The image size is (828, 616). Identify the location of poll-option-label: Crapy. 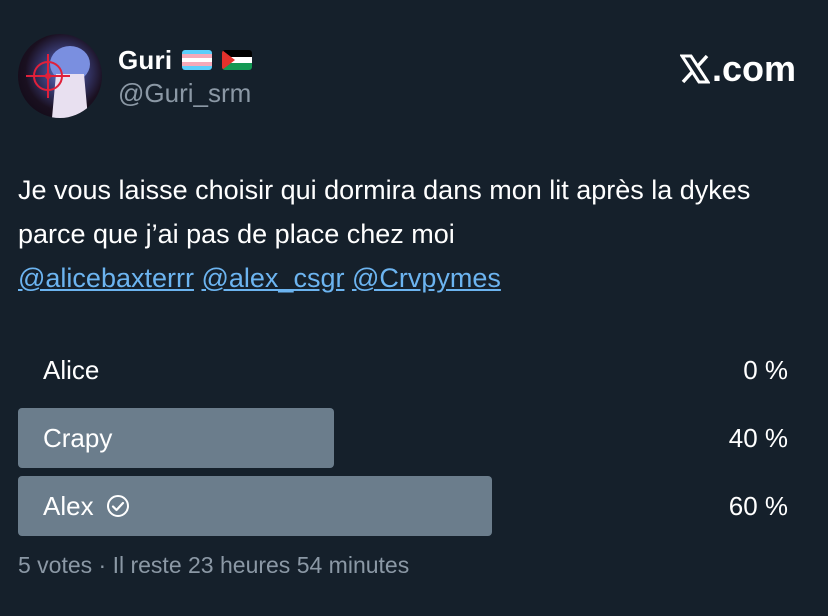
(77, 438).